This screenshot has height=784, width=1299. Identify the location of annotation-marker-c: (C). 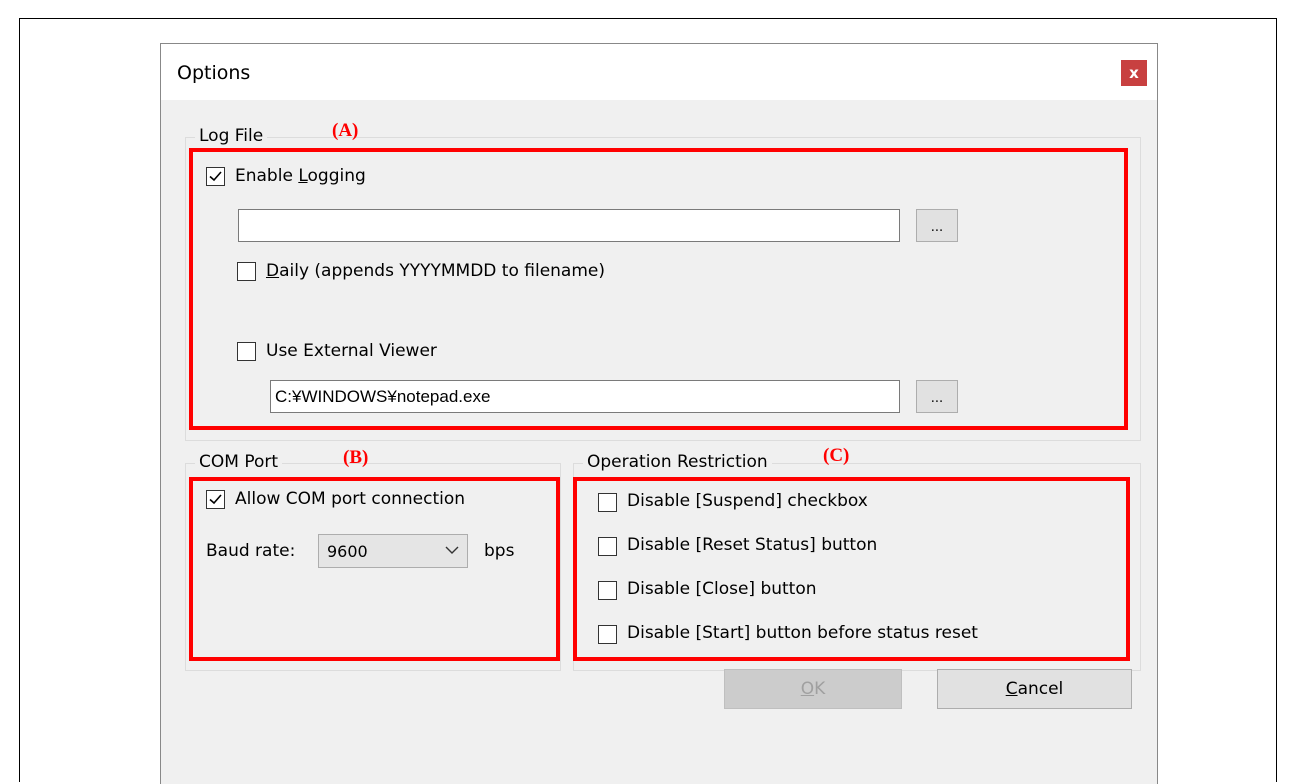
(836, 455).